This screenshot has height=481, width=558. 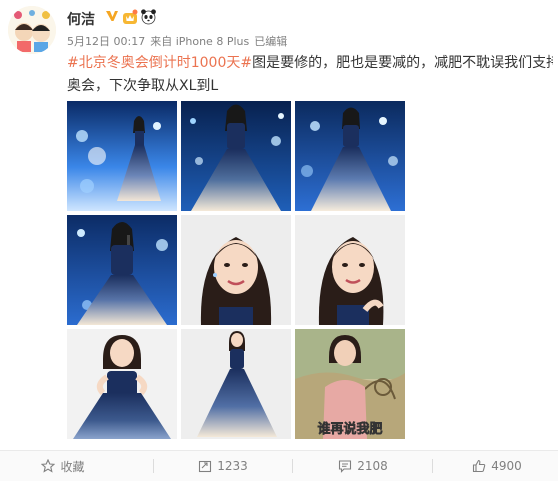 What do you see at coordinates (148, 16) in the screenshot?
I see `panda-icon` at bounding box center [148, 16].